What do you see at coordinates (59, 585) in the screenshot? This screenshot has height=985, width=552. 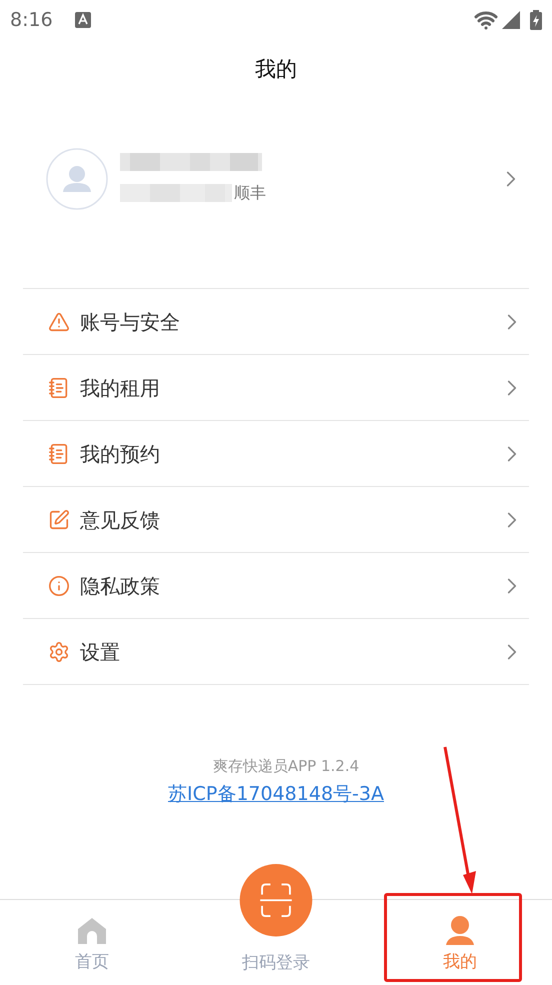 I see `info-icon` at bounding box center [59, 585].